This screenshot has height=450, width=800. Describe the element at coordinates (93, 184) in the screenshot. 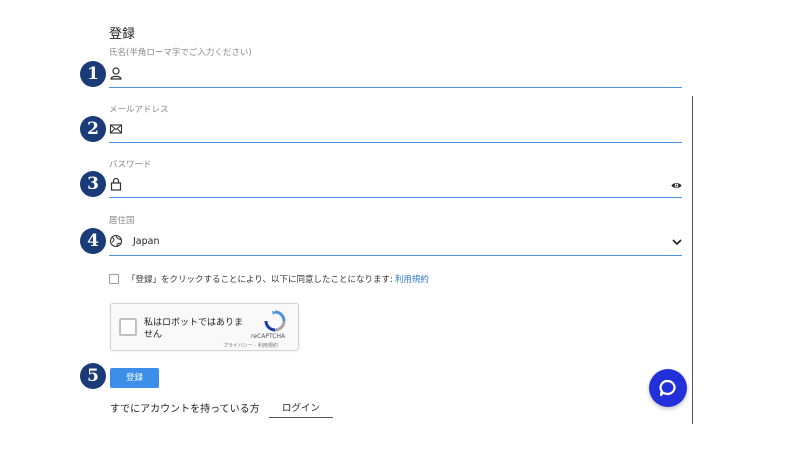

I see `step-badge-3: 3` at that location.